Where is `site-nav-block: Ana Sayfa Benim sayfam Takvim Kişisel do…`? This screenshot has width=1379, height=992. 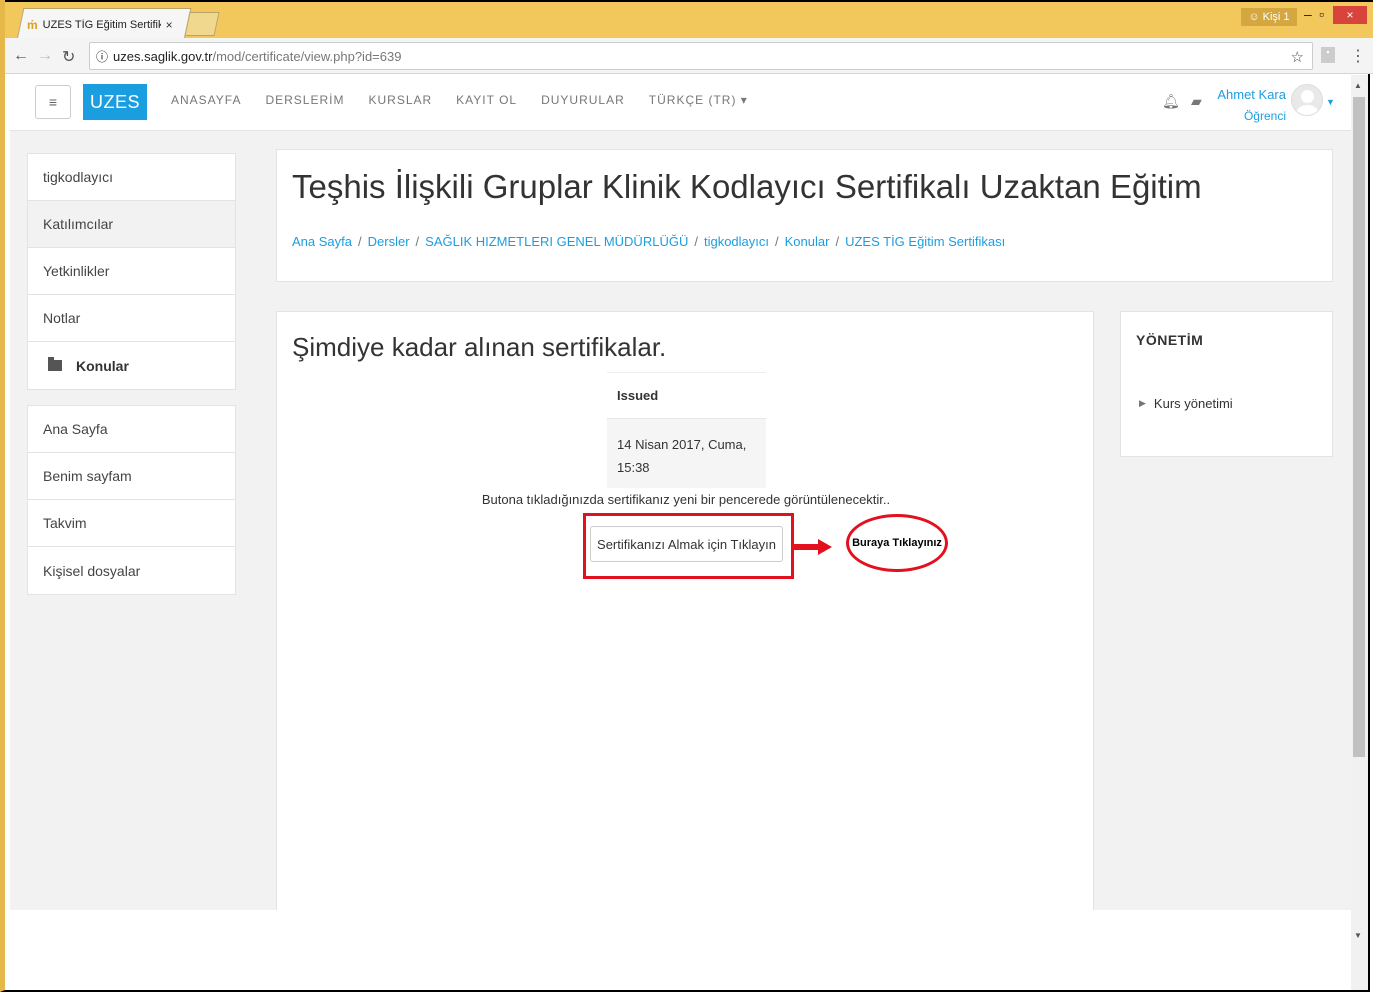 site-nav-block: Ana Sayfa Benim sayfam Takvim Kişisel do… is located at coordinates (131, 500).